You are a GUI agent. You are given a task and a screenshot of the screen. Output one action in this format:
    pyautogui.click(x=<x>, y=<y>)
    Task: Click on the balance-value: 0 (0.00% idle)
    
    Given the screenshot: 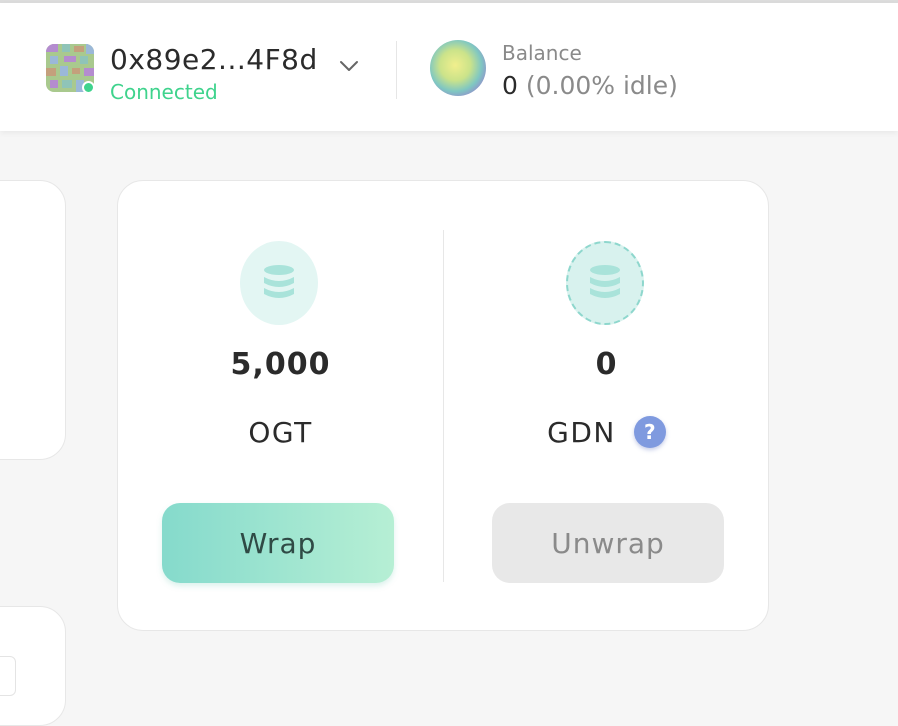 What is the action you would take?
    pyautogui.click(x=590, y=85)
    